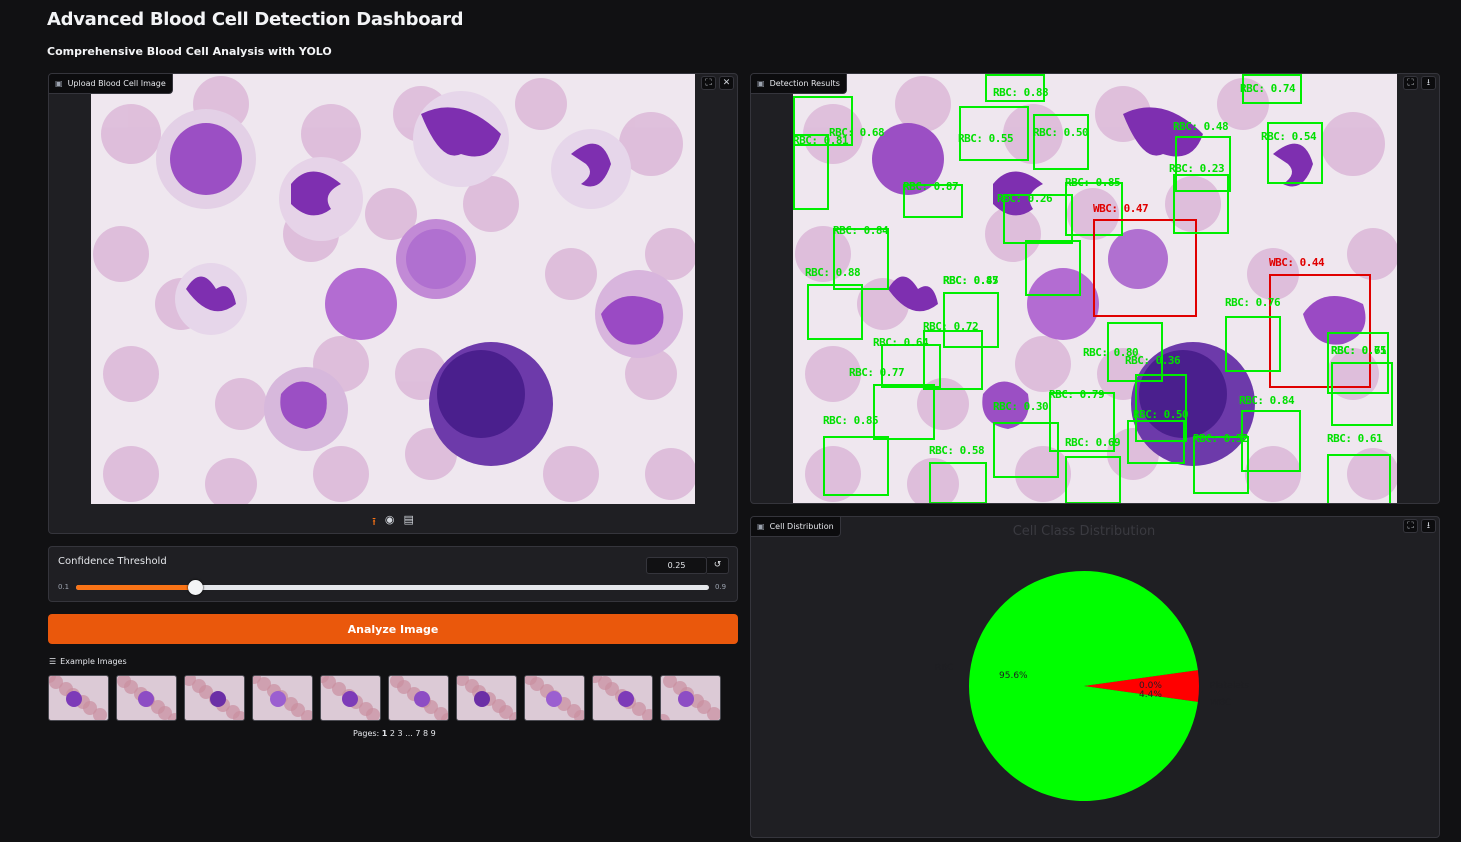 The width and height of the screenshot is (1461, 842). I want to click on rbc-detection-label: RBC: 0.77, so click(877, 372).